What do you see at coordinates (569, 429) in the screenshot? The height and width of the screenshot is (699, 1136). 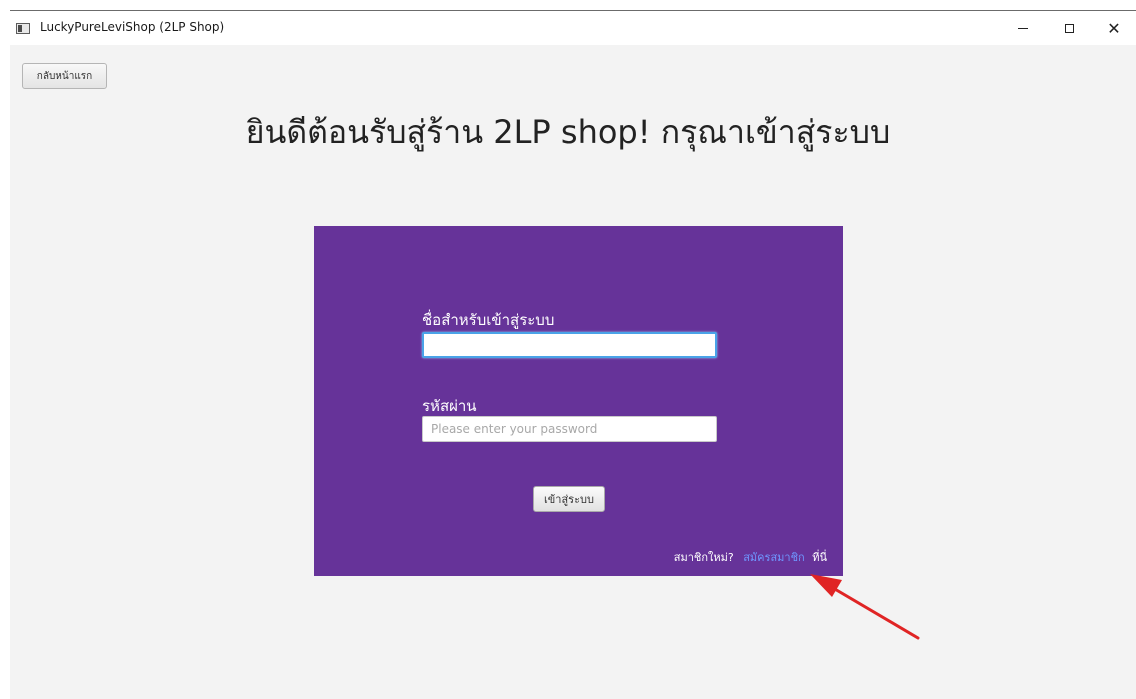 I see `password-input` at bounding box center [569, 429].